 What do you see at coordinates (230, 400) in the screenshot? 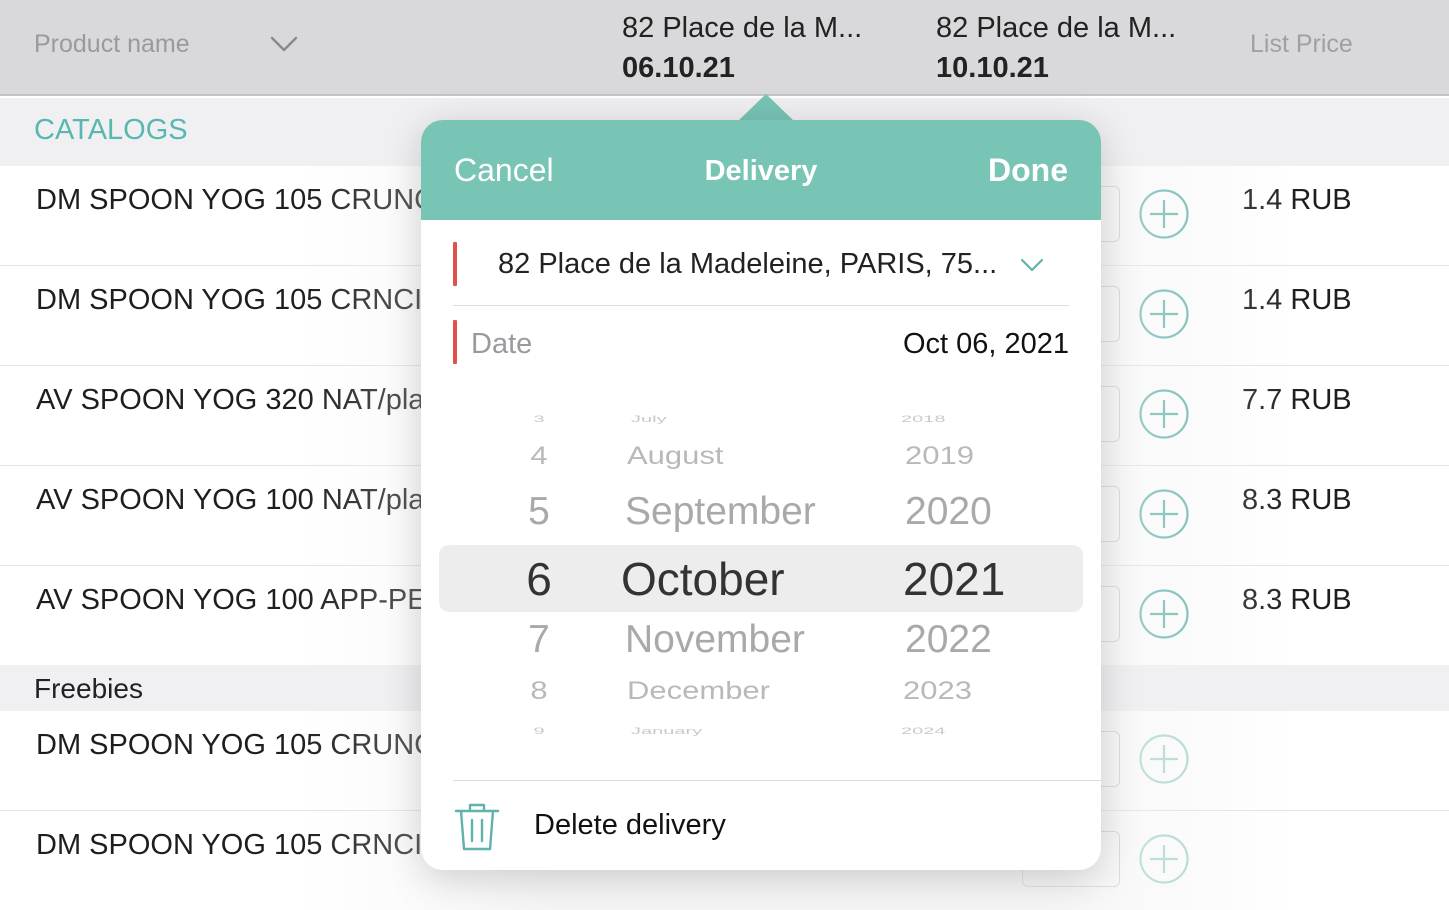
I see `product-name: AV SPOON YOG 320 NAT/pla` at bounding box center [230, 400].